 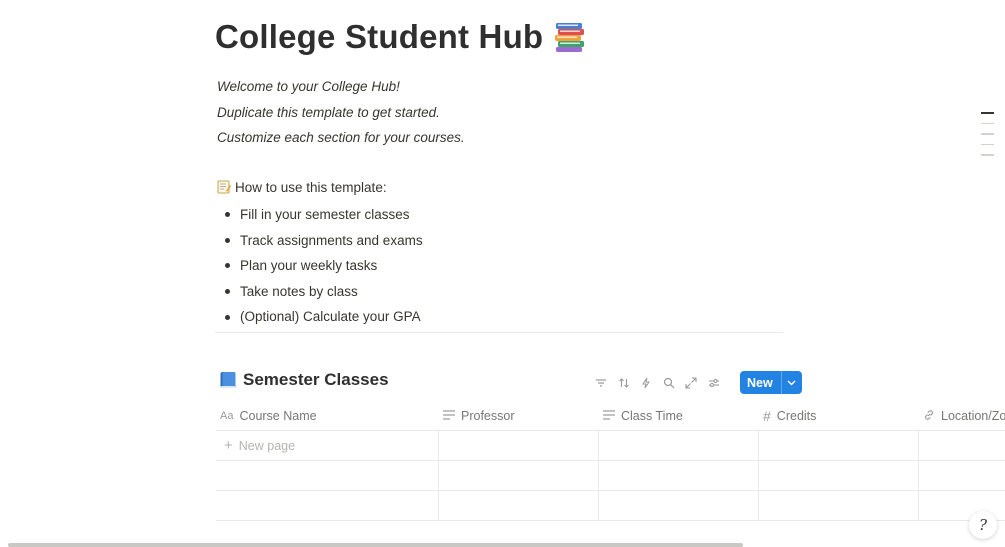 What do you see at coordinates (228, 445) in the screenshot?
I see `plus-icon: +` at bounding box center [228, 445].